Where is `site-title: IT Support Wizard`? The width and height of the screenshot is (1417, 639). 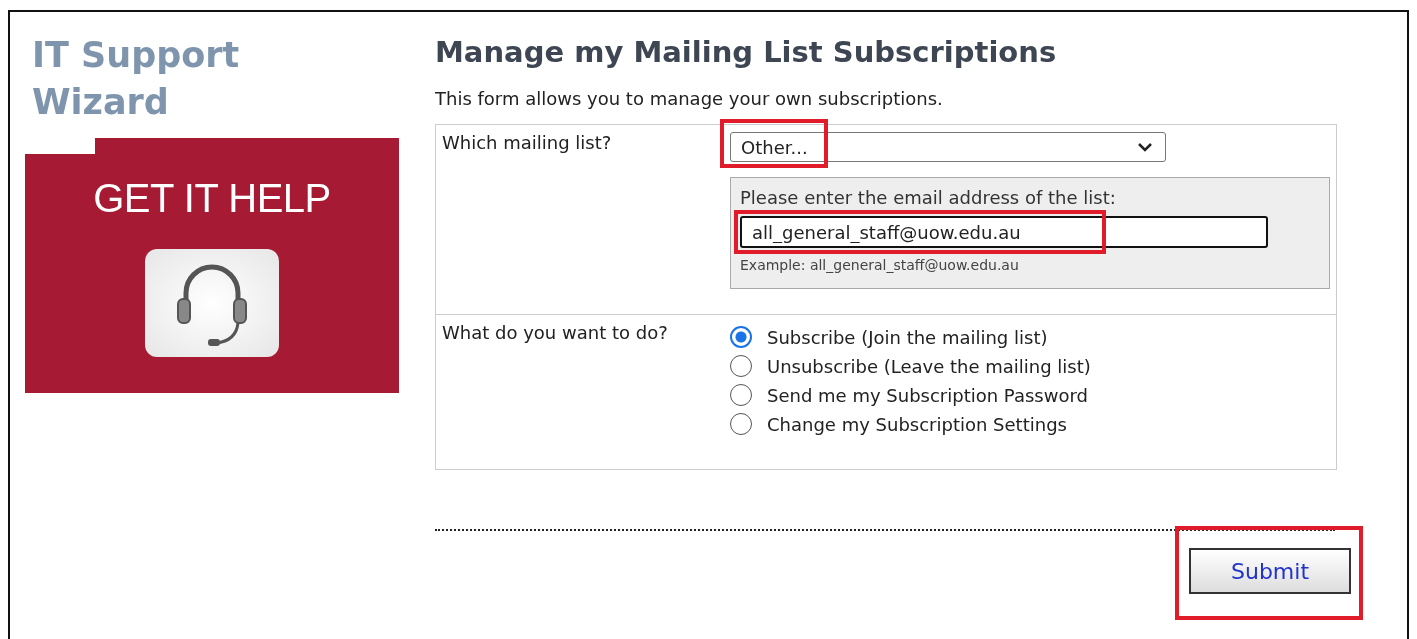 site-title: IT Support Wizard is located at coordinates (136, 79).